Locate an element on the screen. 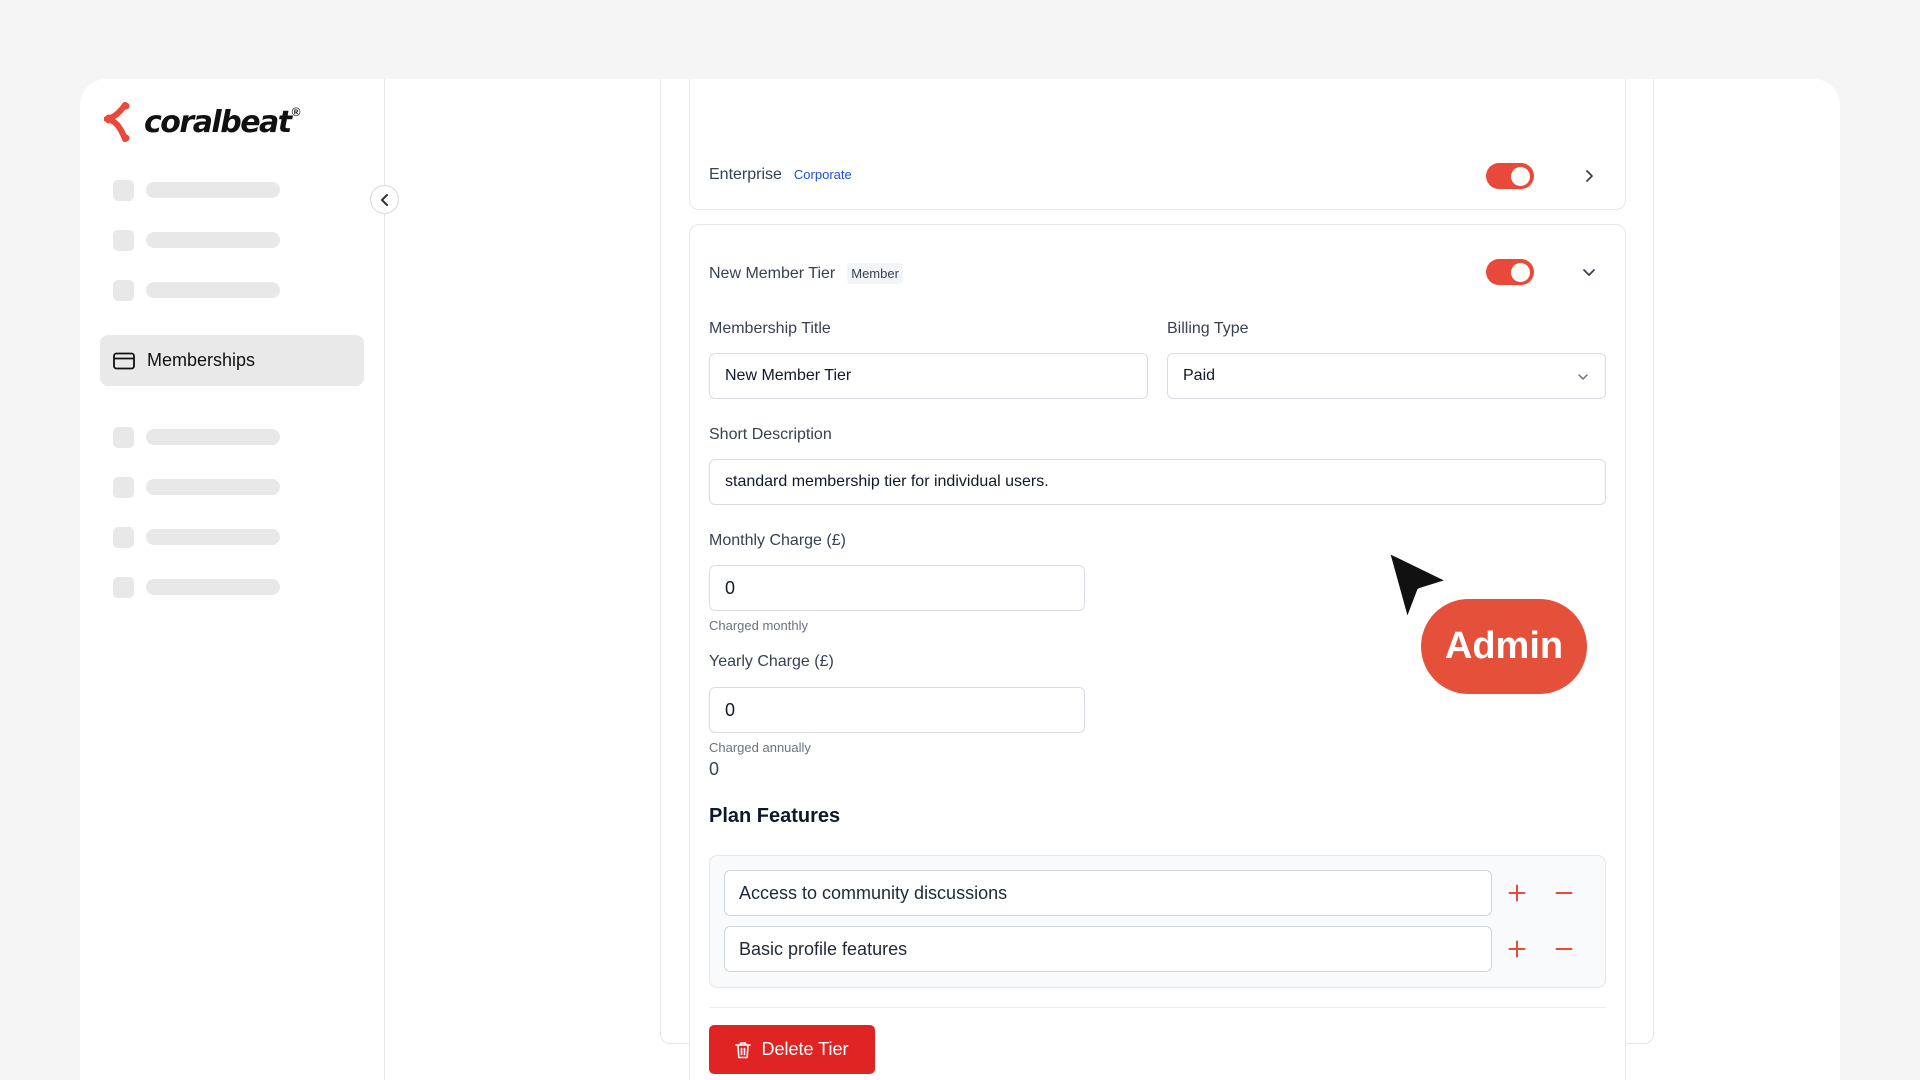  sidebar-item-memberships: Memberships is located at coordinates (232, 360).